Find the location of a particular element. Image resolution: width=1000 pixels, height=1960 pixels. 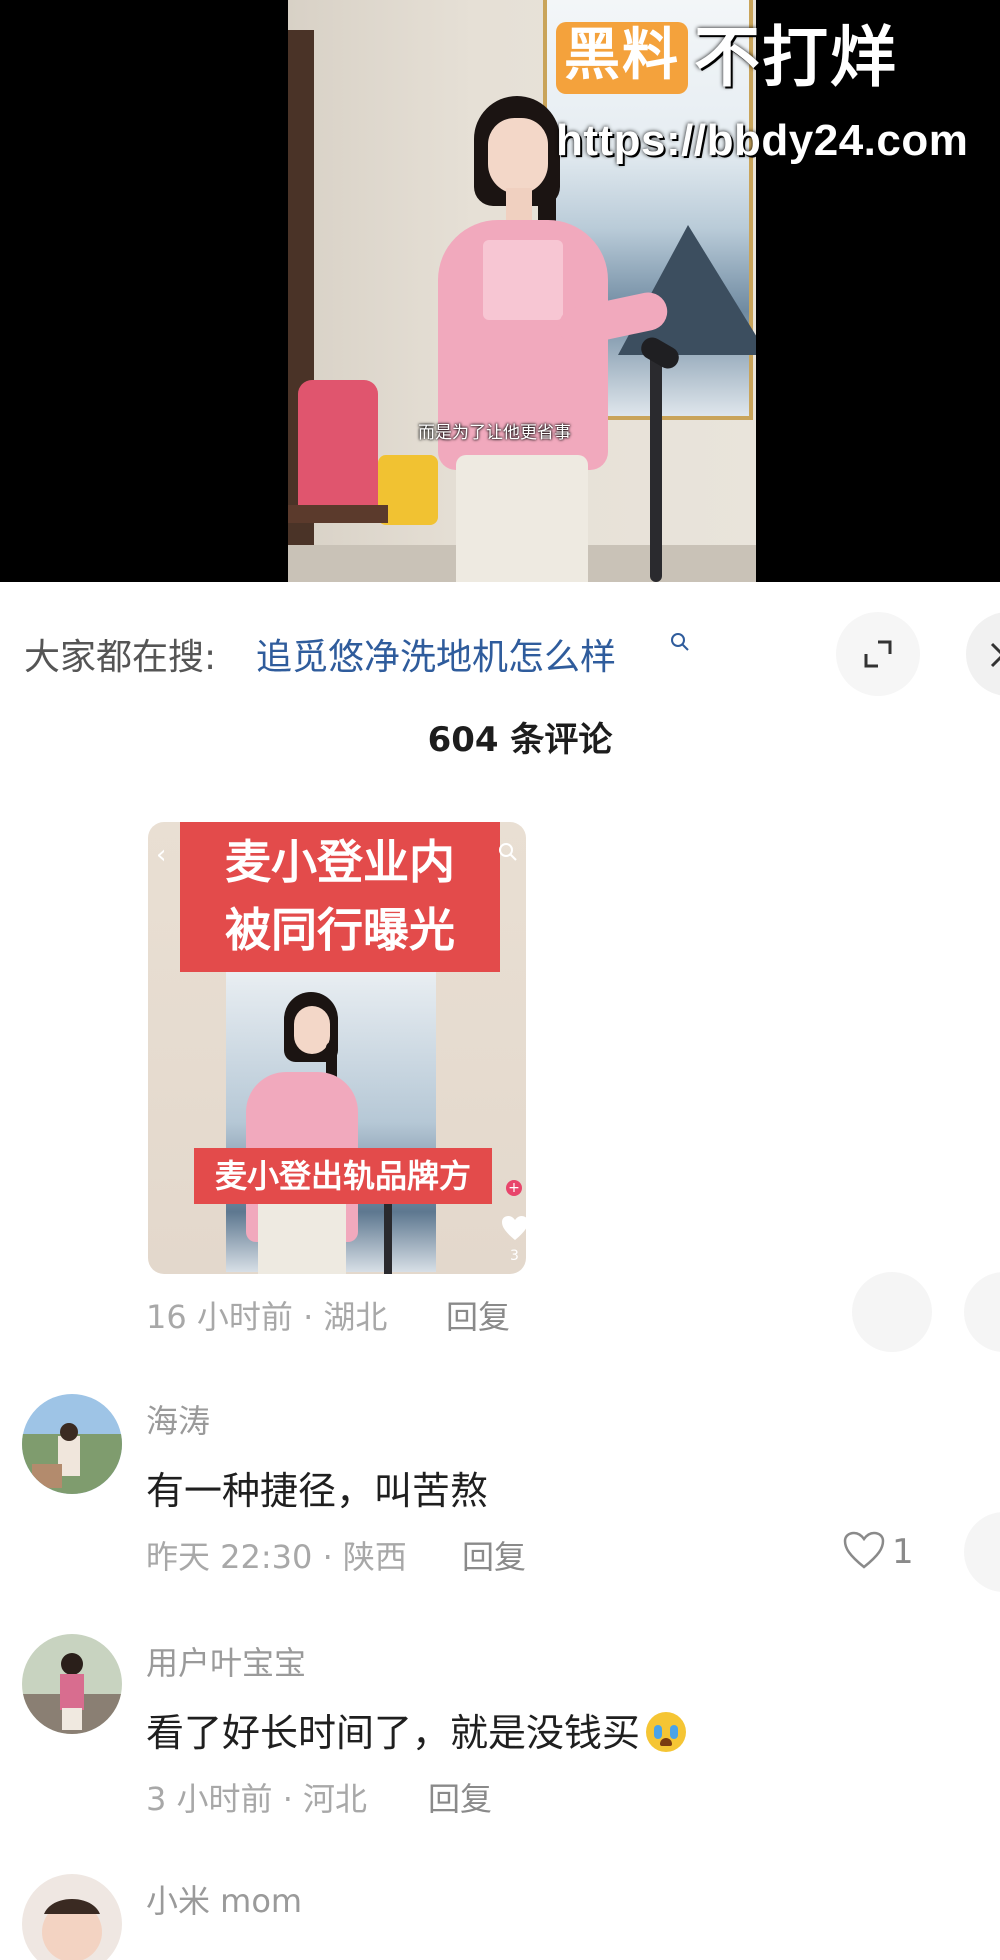

expand-icon is located at coordinates (878, 654).